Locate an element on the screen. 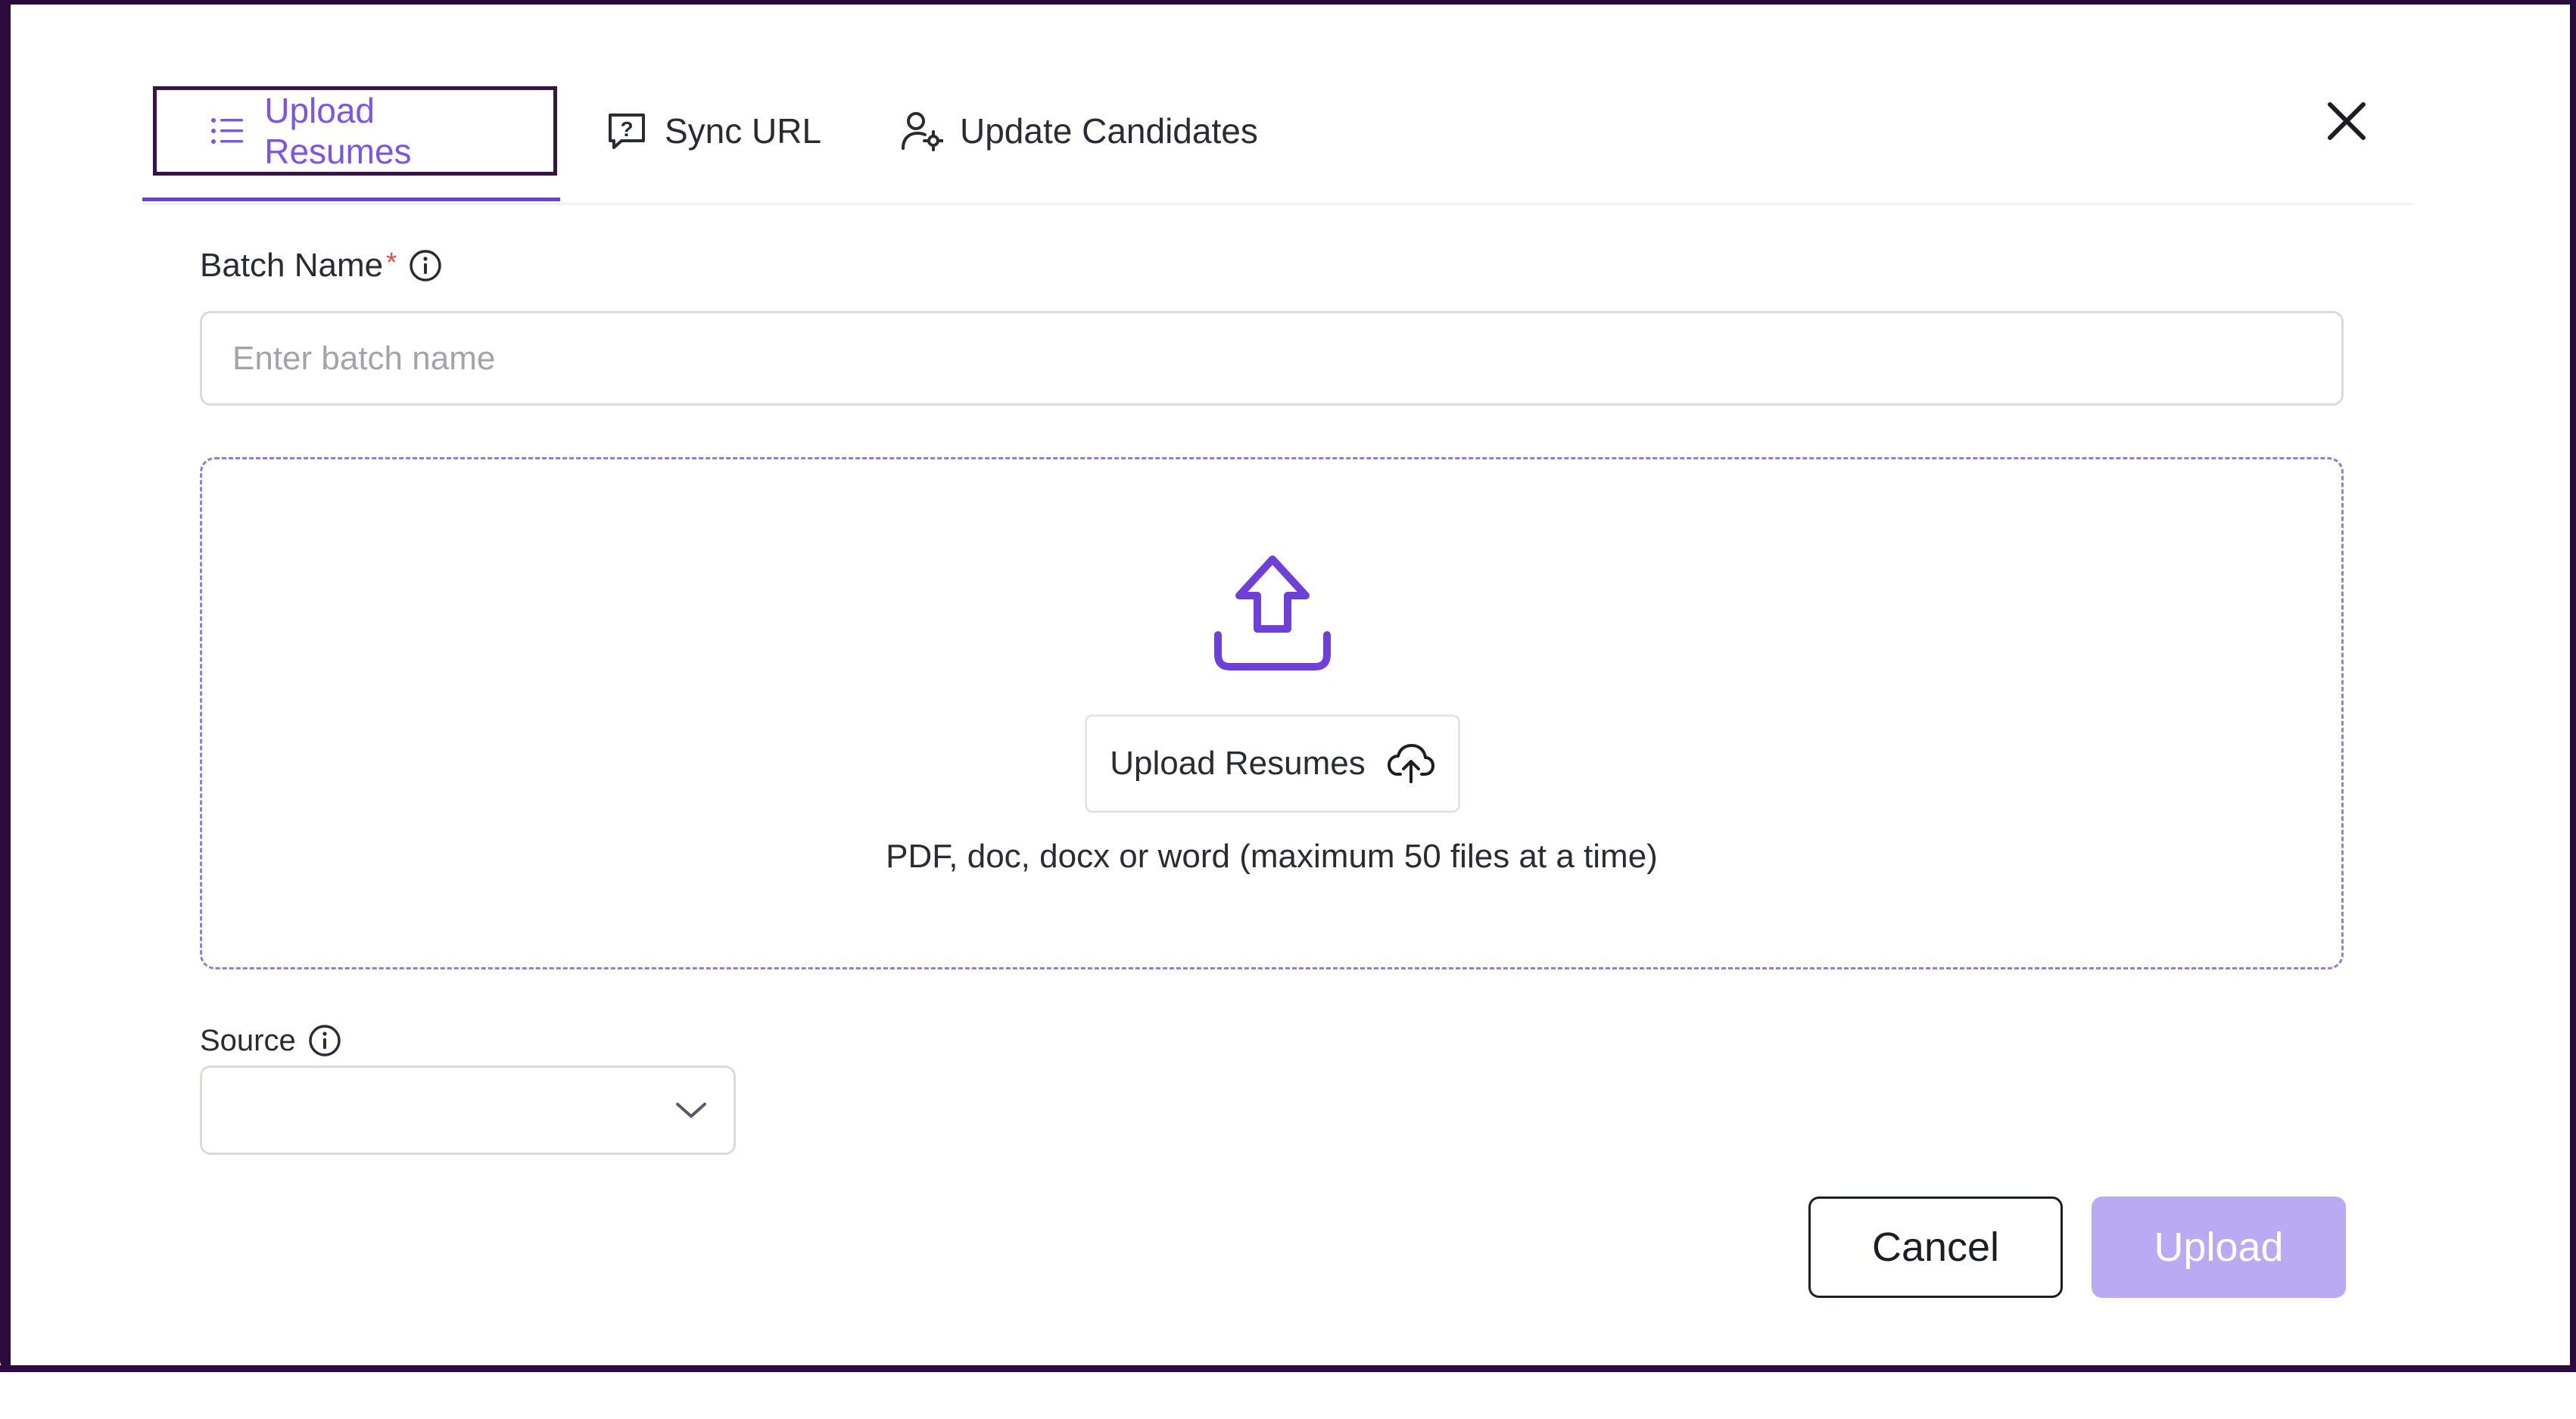  window-frame-left is located at coordinates (5, 686).